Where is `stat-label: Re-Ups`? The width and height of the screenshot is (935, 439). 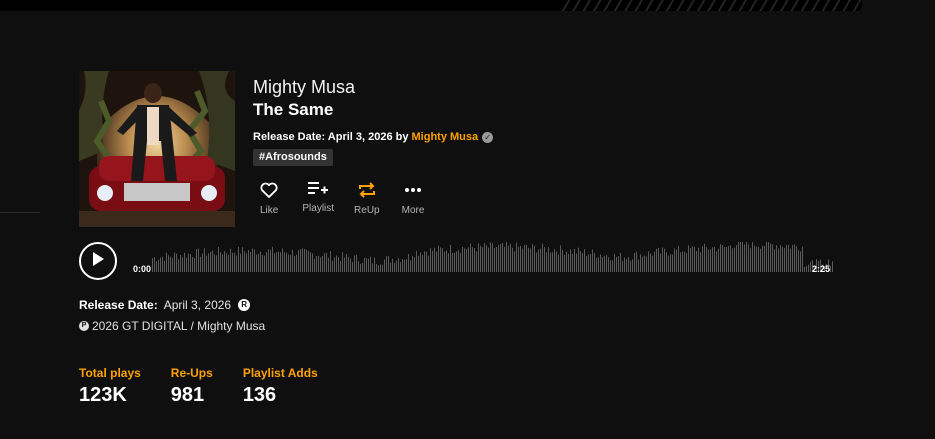 stat-label: Re-Ups is located at coordinates (191, 373).